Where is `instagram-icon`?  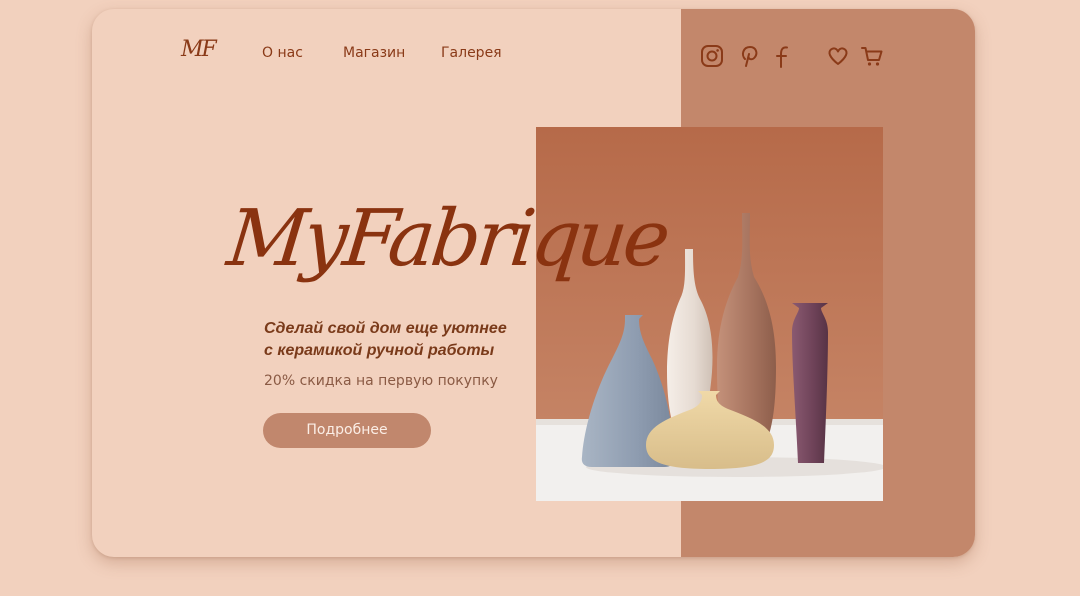 instagram-icon is located at coordinates (712, 56).